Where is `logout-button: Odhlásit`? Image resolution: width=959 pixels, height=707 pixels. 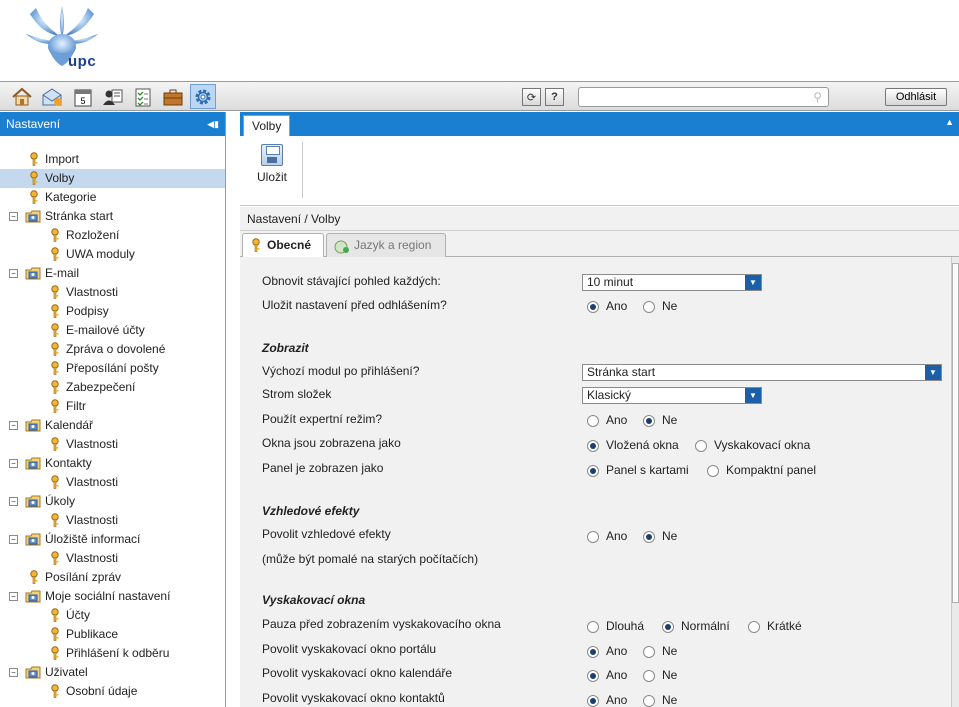
logout-button: Odhlásit is located at coordinates (916, 97).